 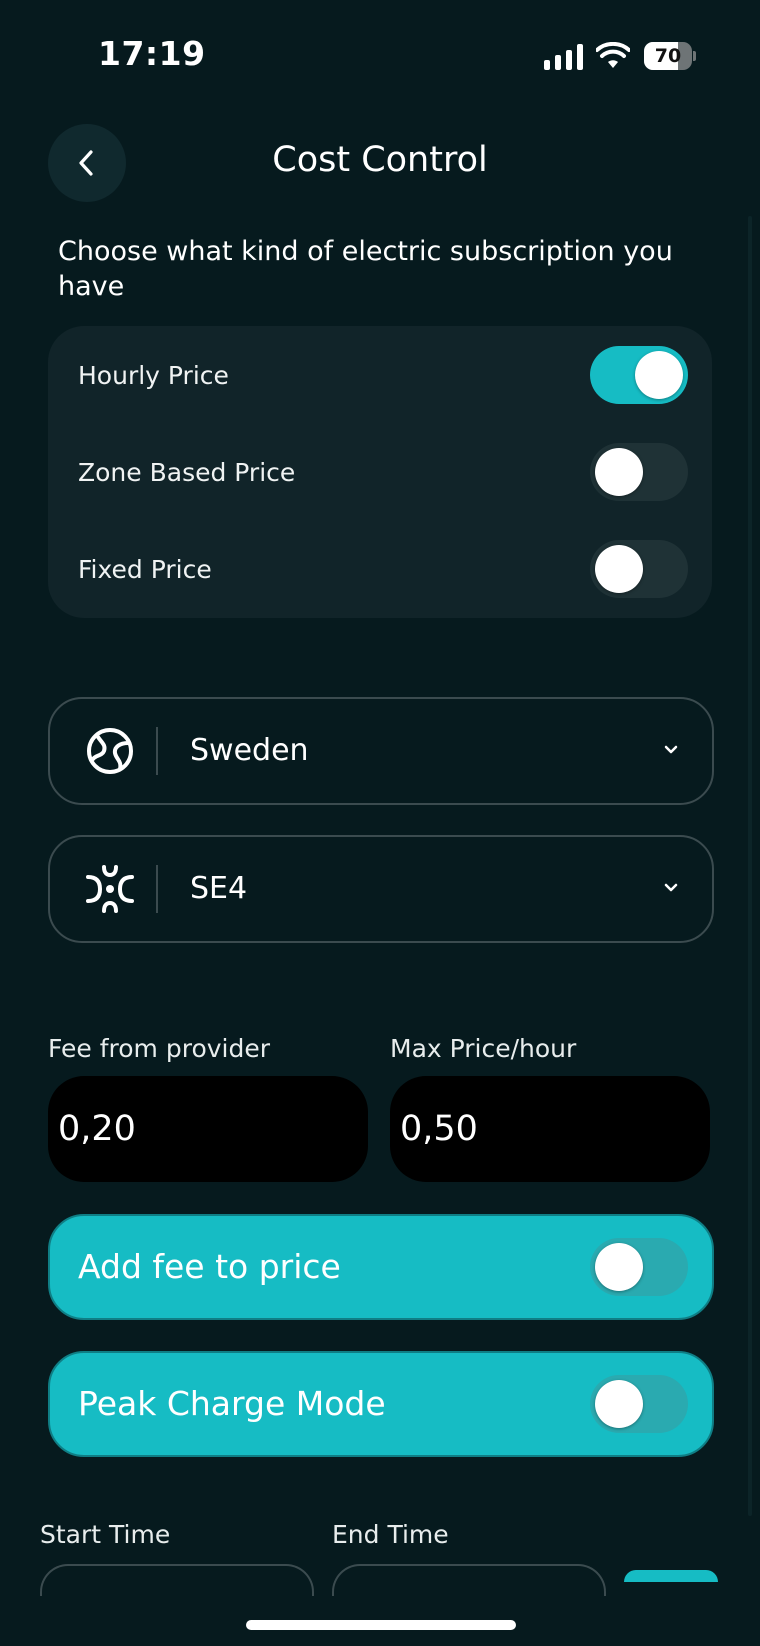 What do you see at coordinates (613, 55) in the screenshot?
I see `wifi-icon` at bounding box center [613, 55].